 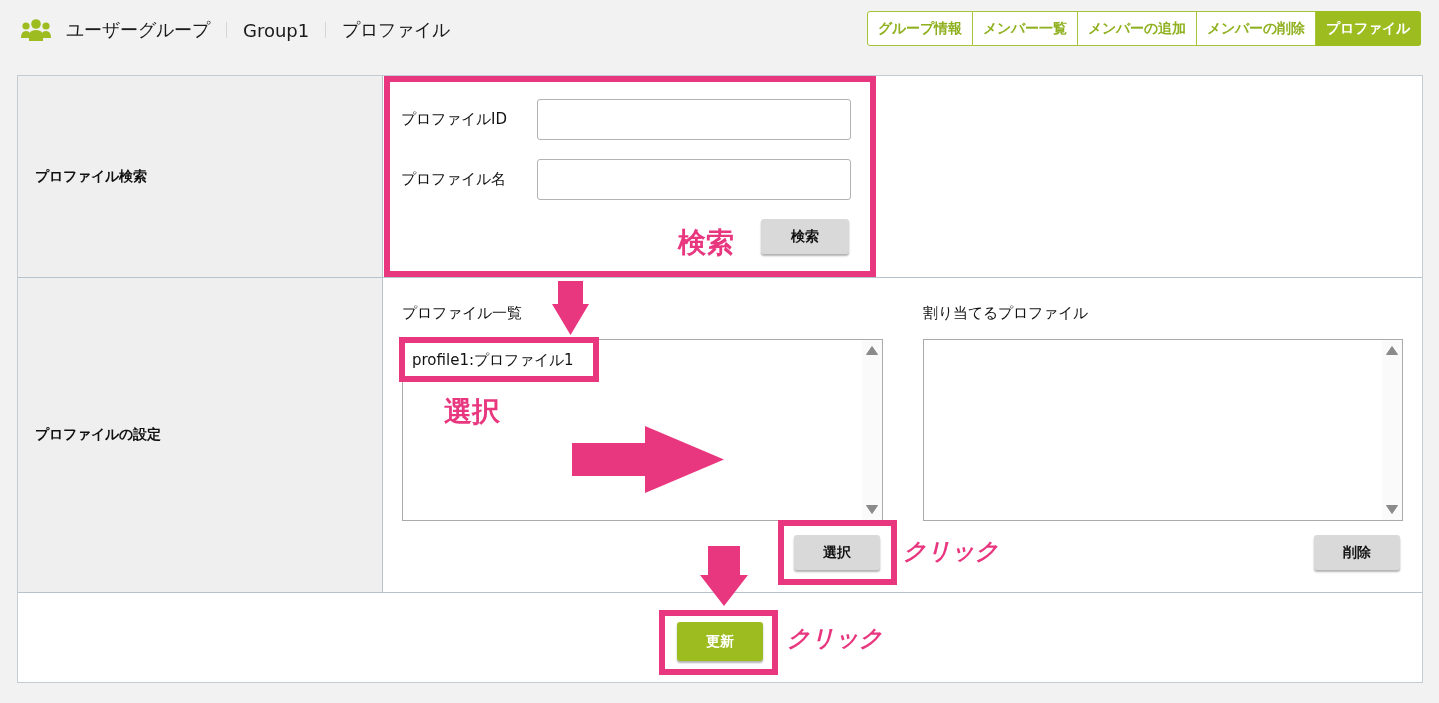 I want to click on search-button: 検索, so click(x=805, y=236).